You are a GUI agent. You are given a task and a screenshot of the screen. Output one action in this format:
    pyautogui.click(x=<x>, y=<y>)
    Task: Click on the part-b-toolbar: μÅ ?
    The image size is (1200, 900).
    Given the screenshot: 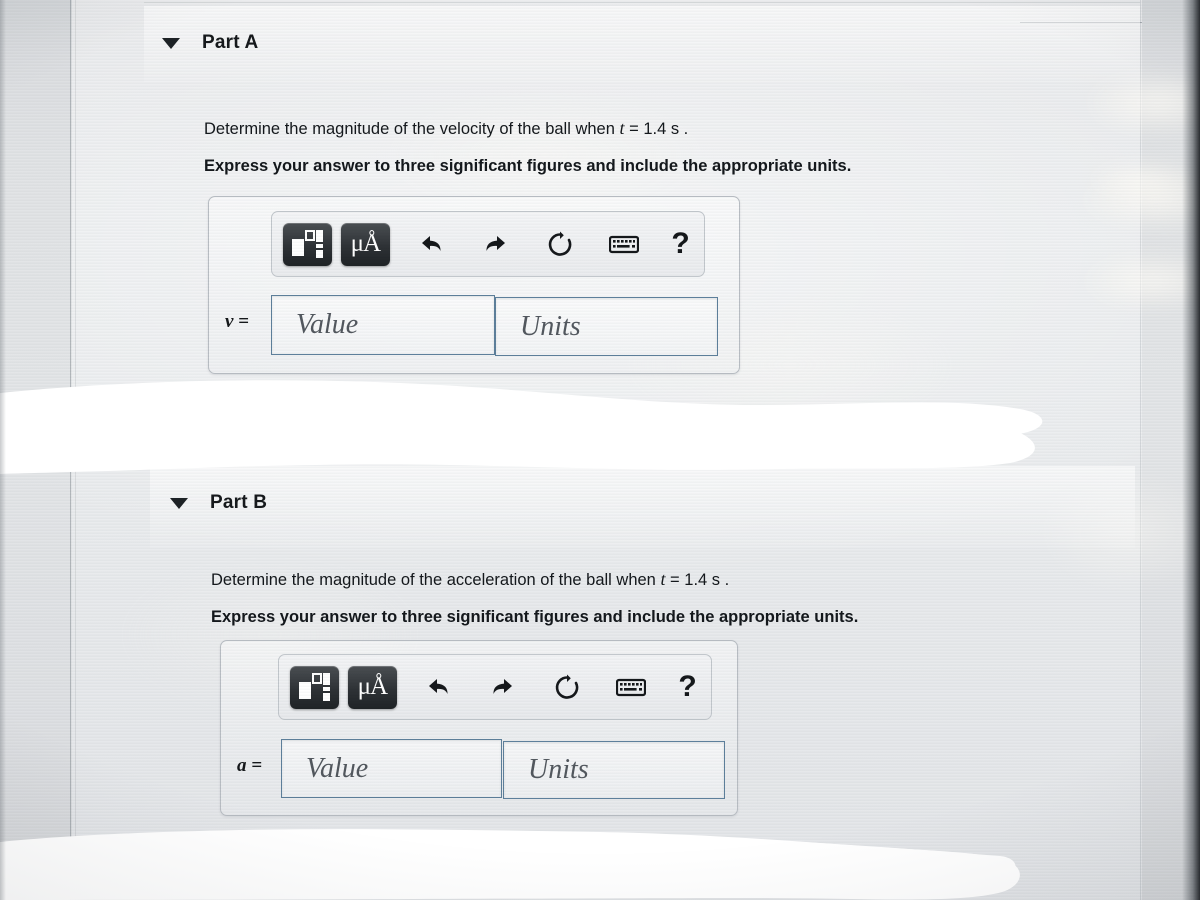 What is the action you would take?
    pyautogui.click(x=495, y=687)
    